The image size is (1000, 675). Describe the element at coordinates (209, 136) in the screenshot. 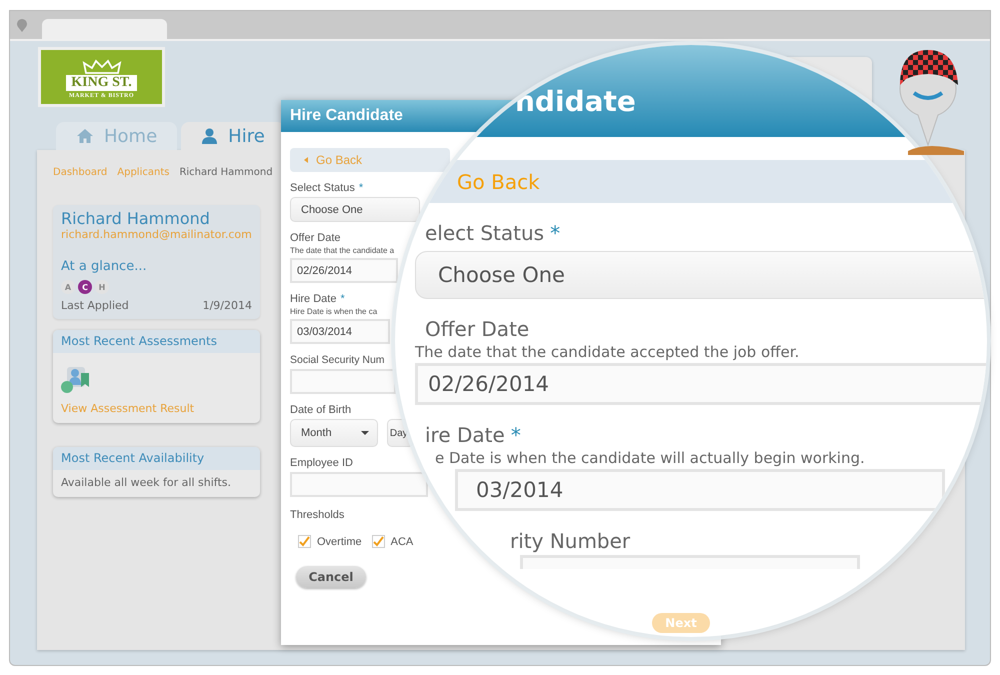

I see `person-icon` at that location.